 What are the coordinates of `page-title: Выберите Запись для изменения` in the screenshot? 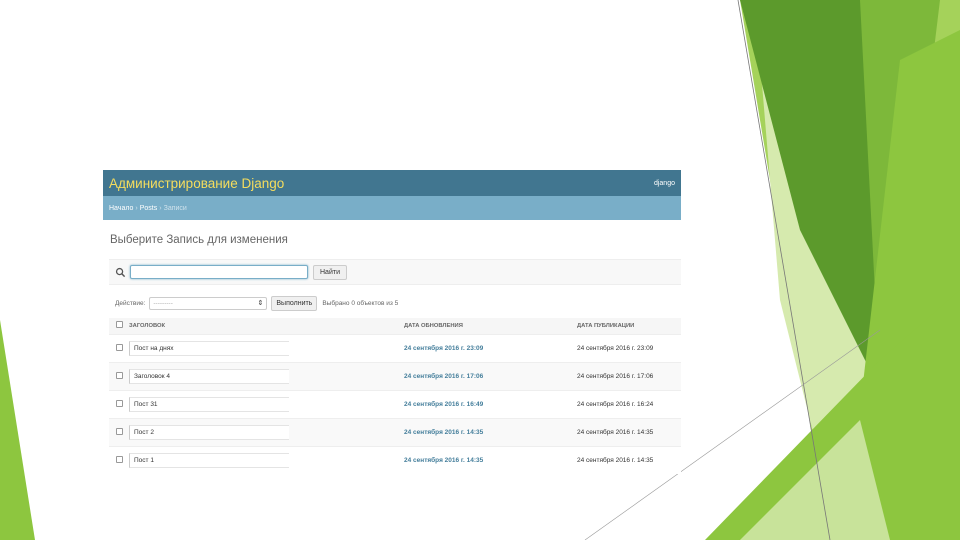 It's located at (199, 240).